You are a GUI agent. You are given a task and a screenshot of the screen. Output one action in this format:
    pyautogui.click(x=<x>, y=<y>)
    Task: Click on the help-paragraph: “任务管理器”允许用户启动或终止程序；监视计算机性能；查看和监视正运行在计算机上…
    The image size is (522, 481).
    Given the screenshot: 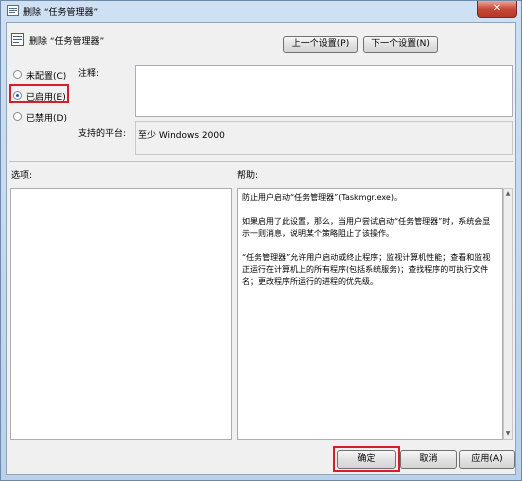 What is the action you would take?
    pyautogui.click(x=366, y=269)
    